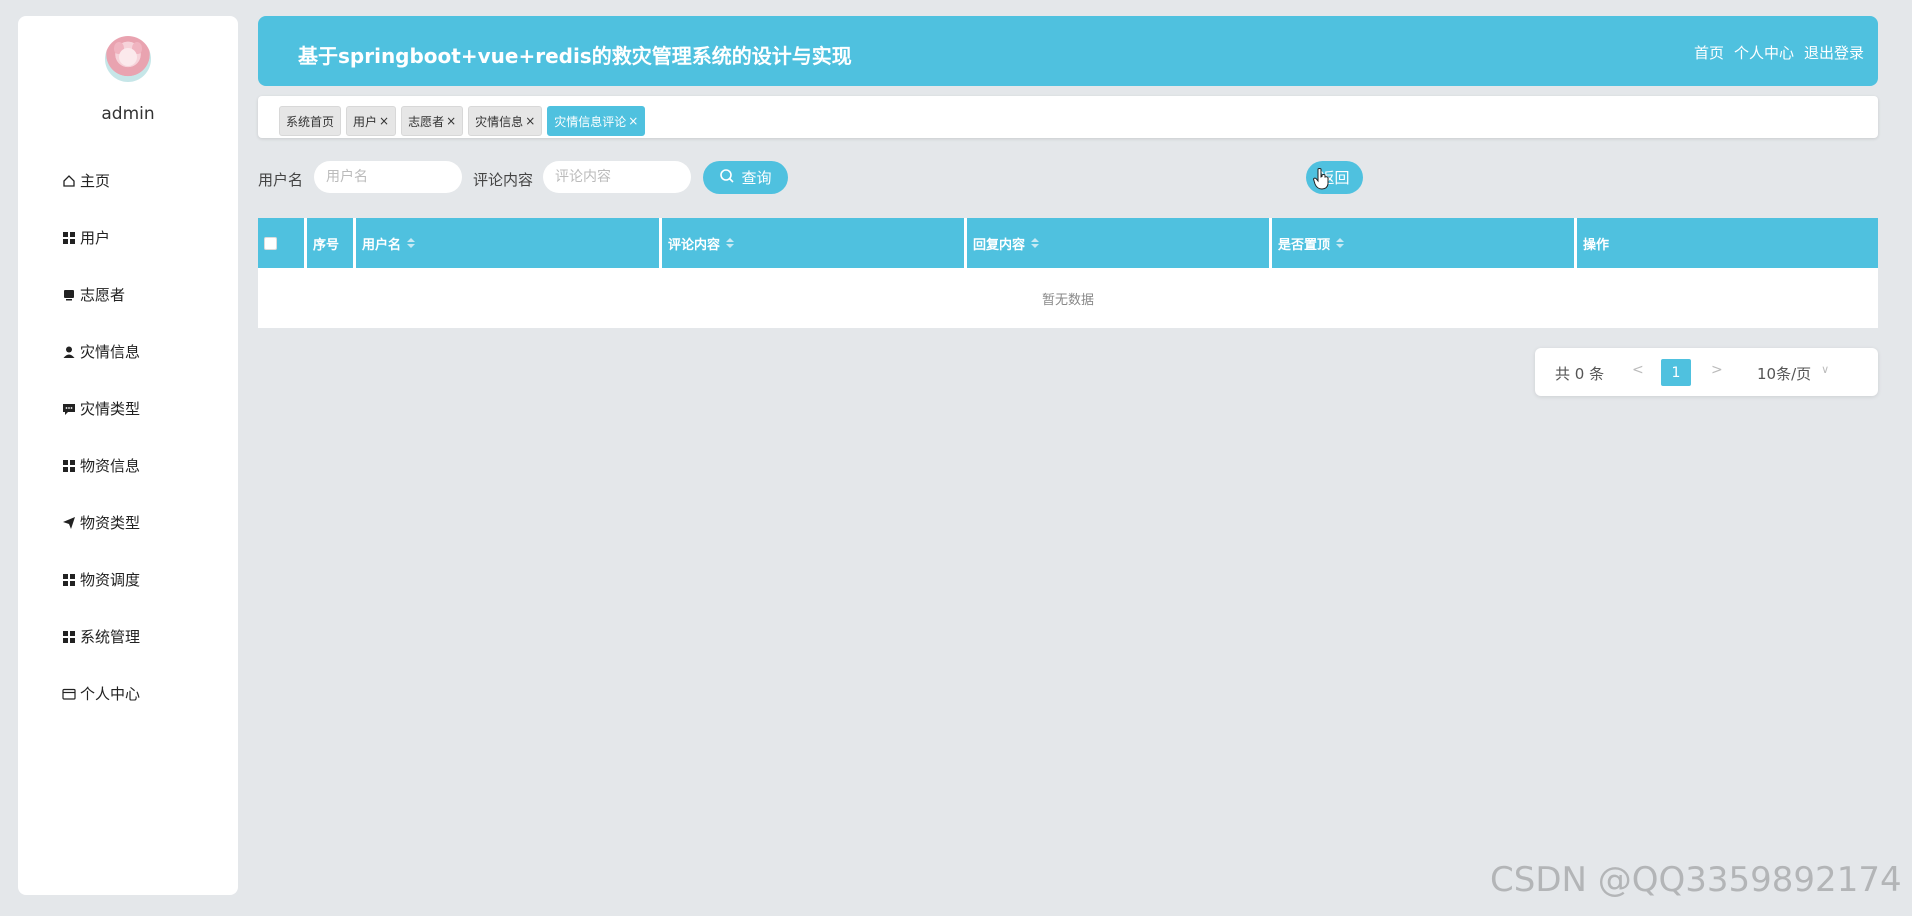 Image resolution: width=1912 pixels, height=916 pixels. Describe the element at coordinates (128, 114) in the screenshot. I see `username: admin` at that location.